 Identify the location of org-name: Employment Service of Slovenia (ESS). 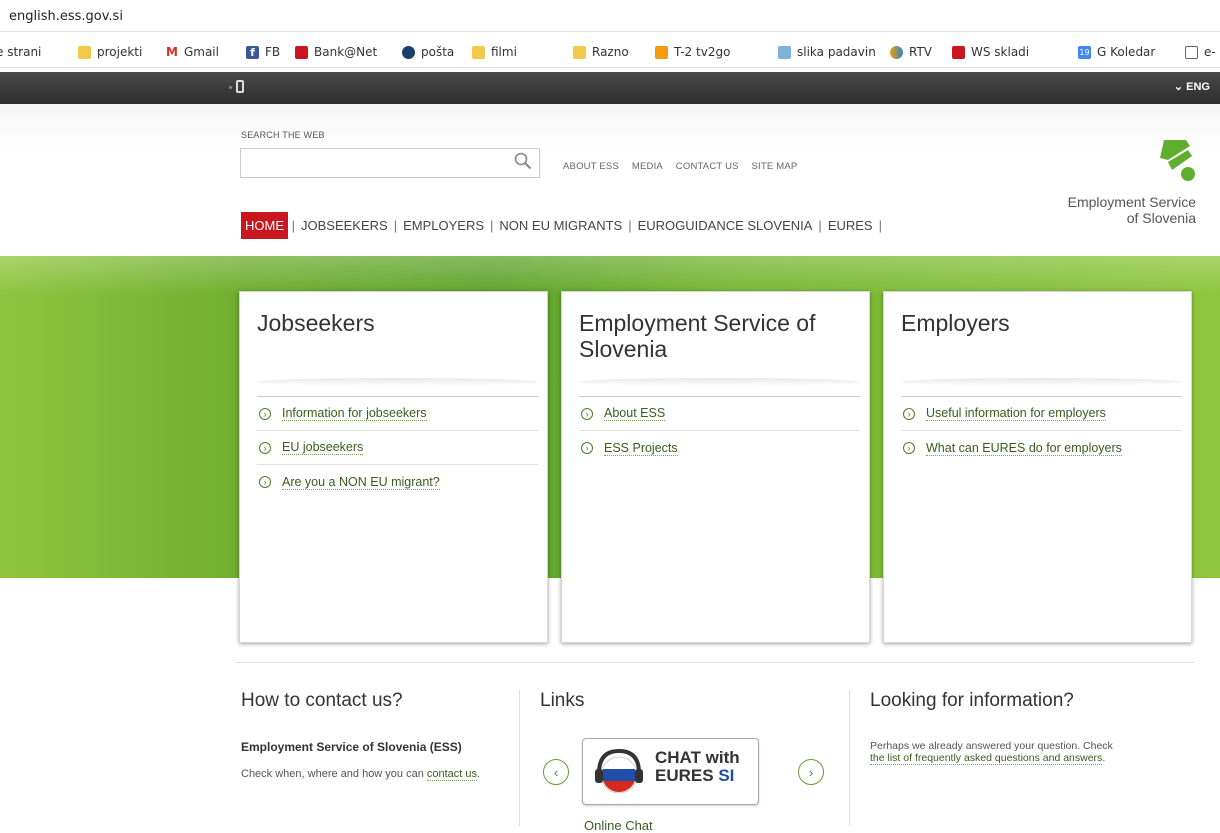
(351, 747).